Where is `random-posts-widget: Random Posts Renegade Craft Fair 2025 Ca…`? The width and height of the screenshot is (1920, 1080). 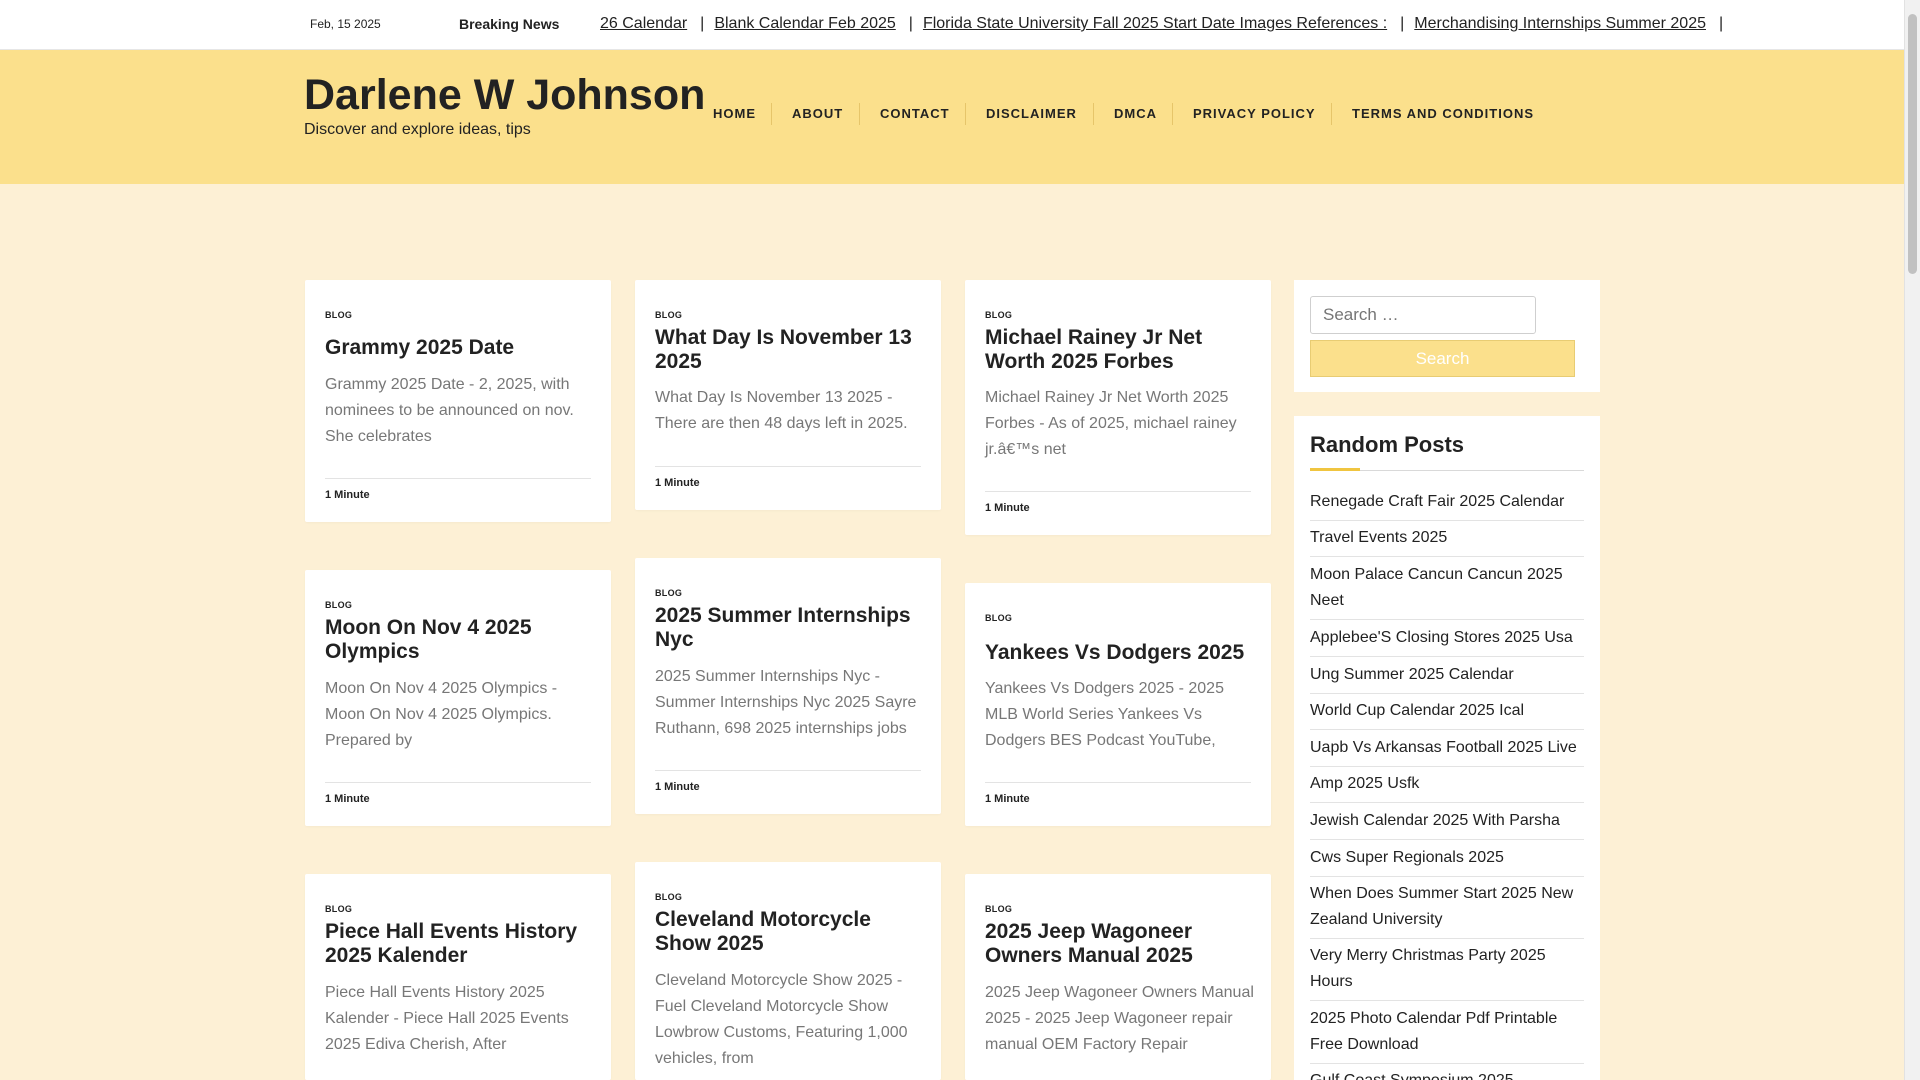 random-posts-widget: Random Posts Renegade Craft Fair 2025 Ca… is located at coordinates (1447, 748).